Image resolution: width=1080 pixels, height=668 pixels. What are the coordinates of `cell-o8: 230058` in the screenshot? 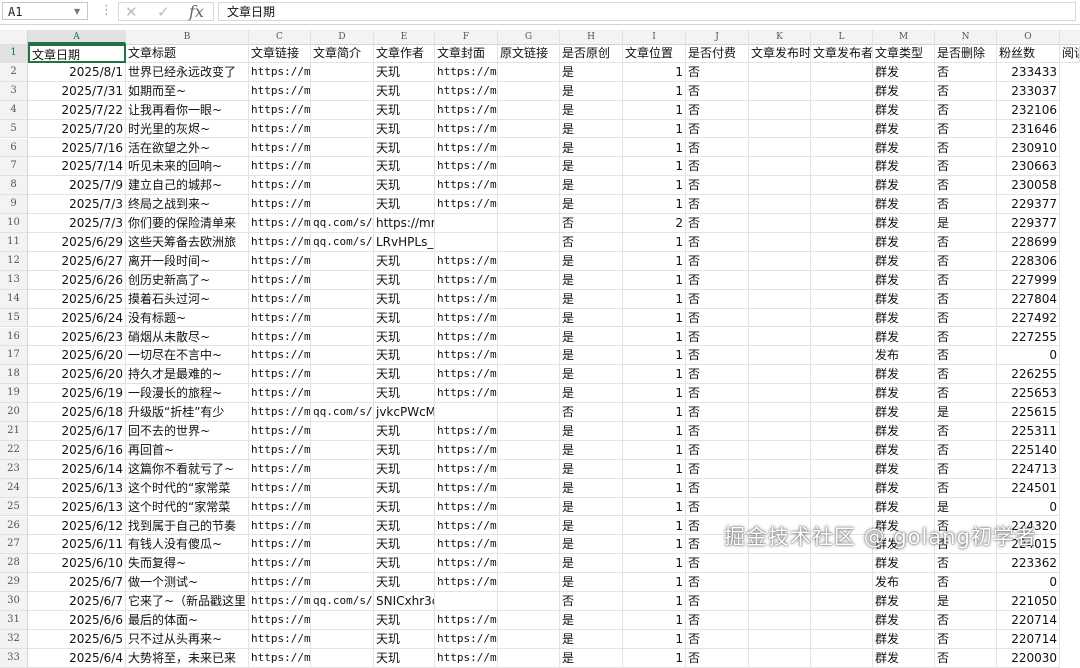 It's located at (1028, 186).